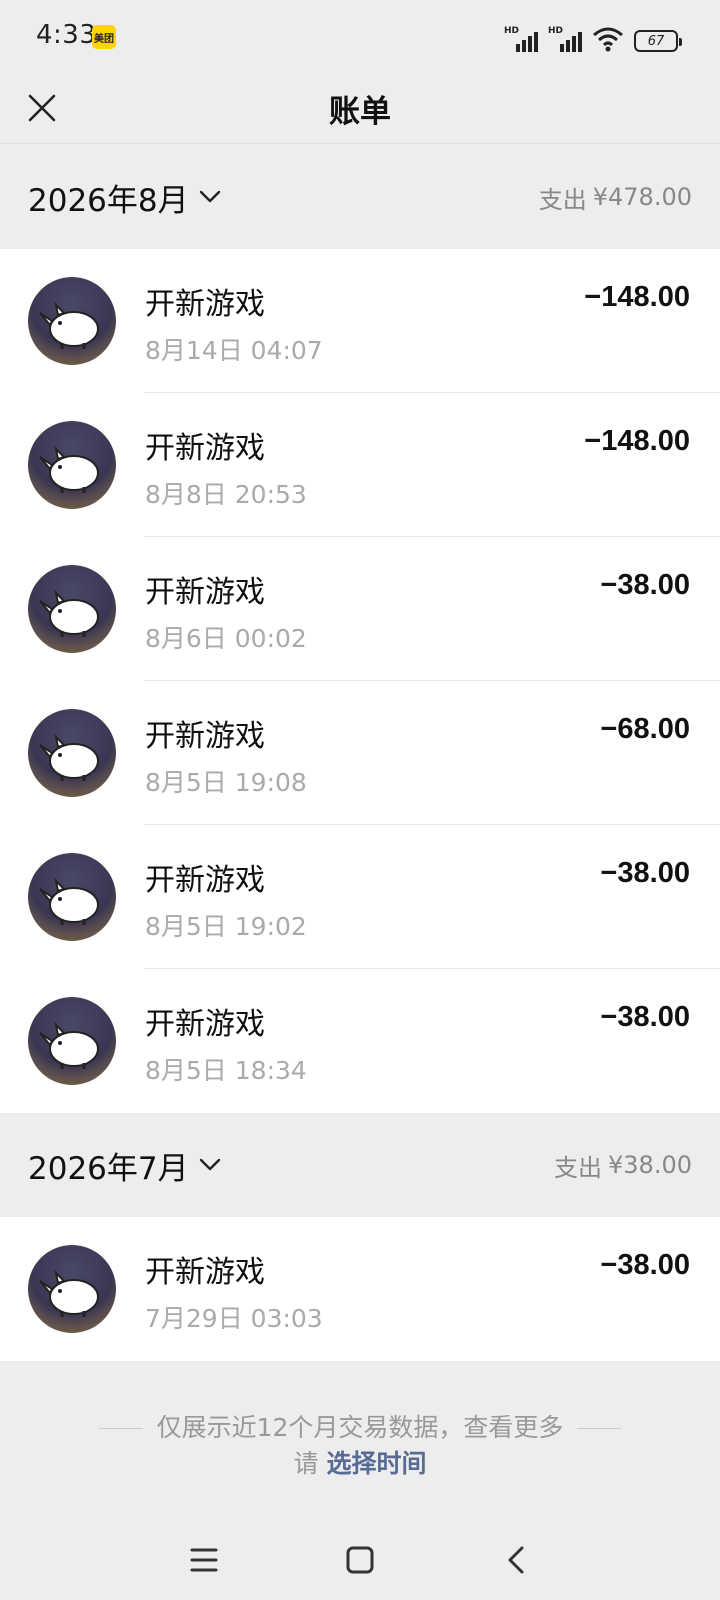 Image resolution: width=720 pixels, height=1600 pixels. I want to click on nav-bar: 账单, so click(360, 108).